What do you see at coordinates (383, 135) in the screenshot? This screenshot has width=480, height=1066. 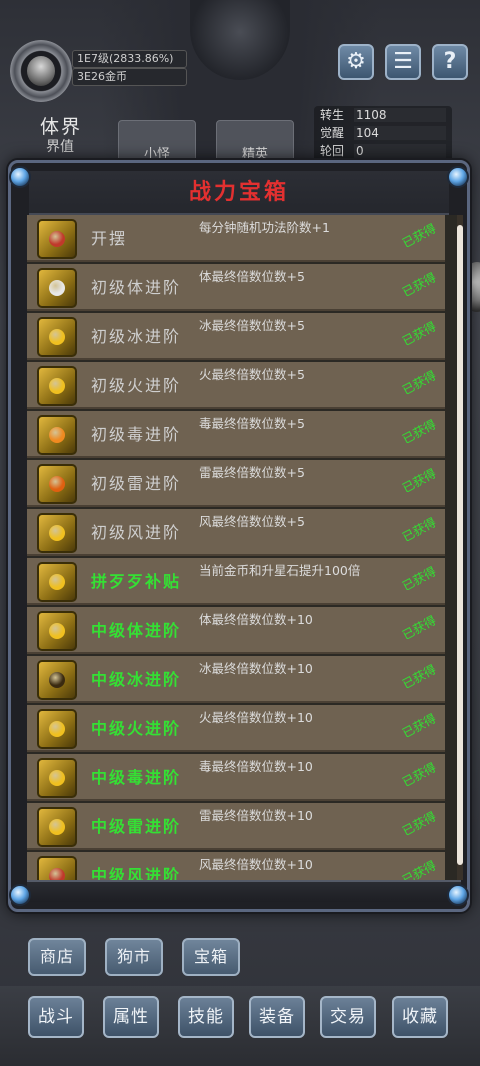 I see `stats-panel: 转生 1108 觉醒 104 轮回 0` at bounding box center [383, 135].